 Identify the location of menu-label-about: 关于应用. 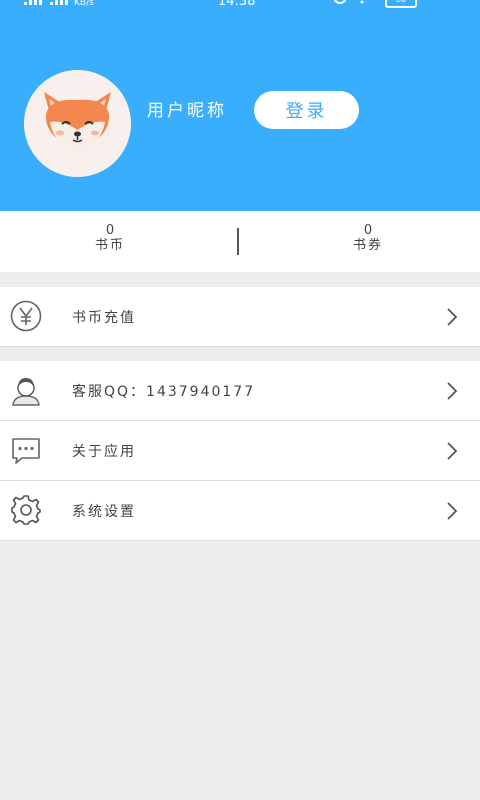
(104, 452).